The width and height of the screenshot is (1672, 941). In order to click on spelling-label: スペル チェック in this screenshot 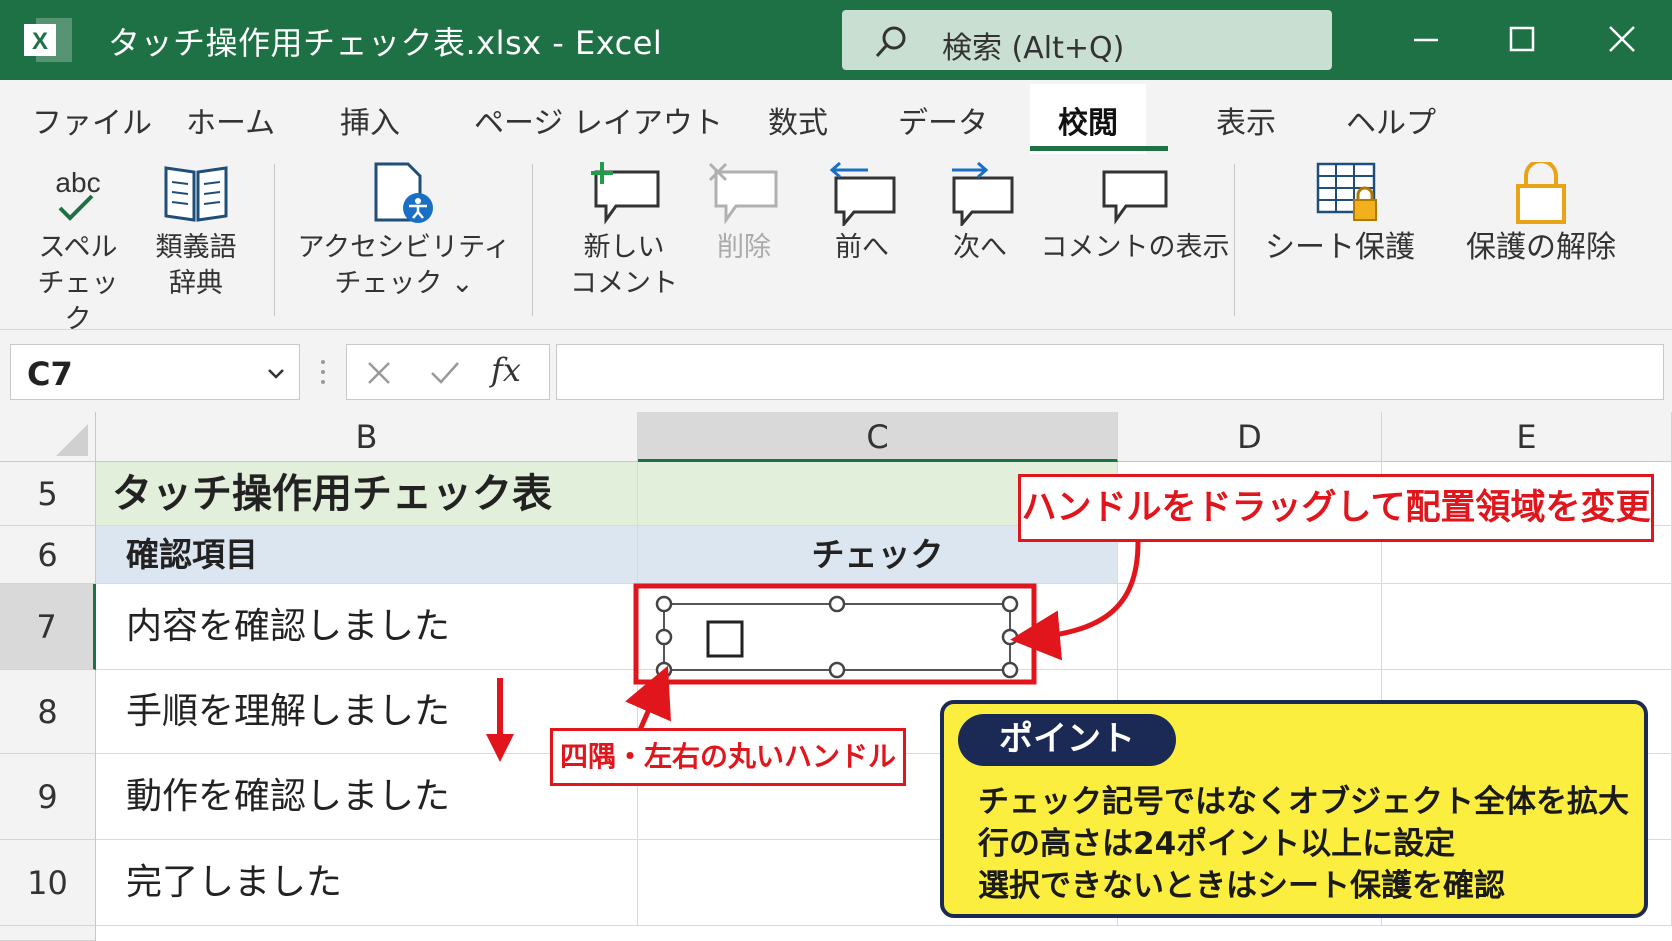, I will do `click(78, 283)`.